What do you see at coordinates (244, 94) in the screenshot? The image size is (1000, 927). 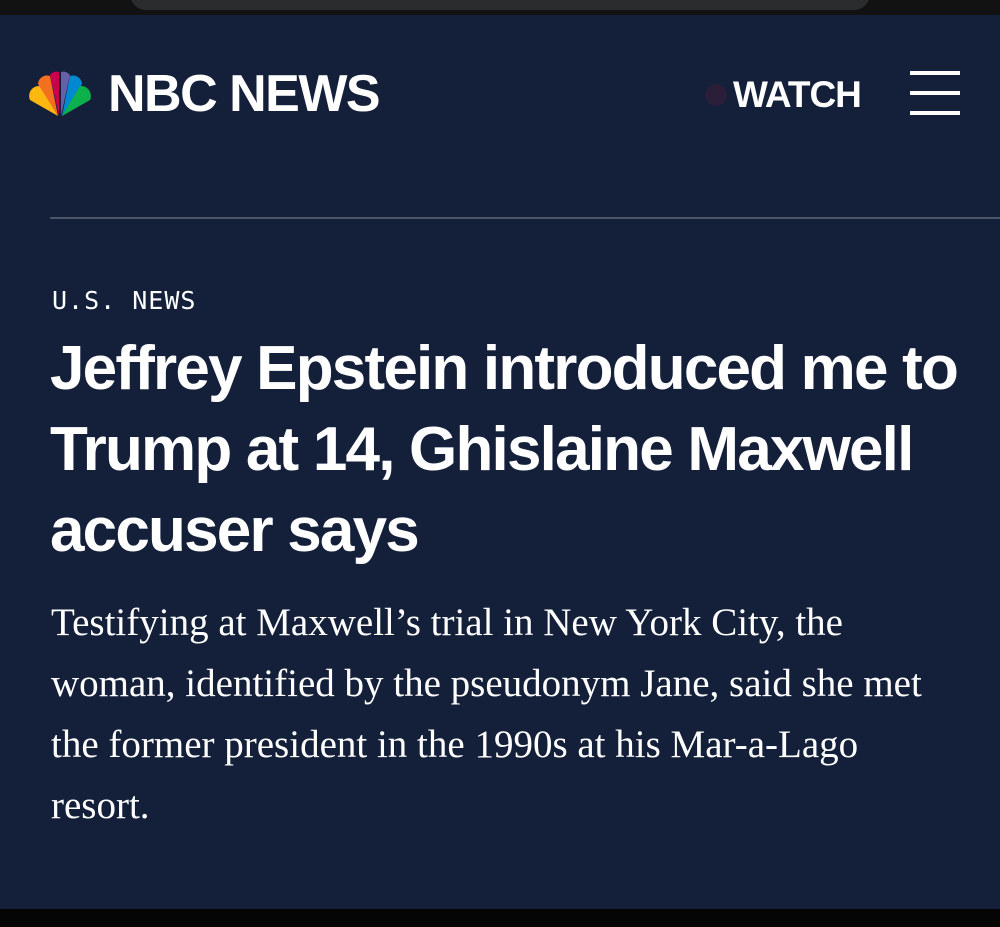 I see `brand-wordmark: NBC NEWS` at bounding box center [244, 94].